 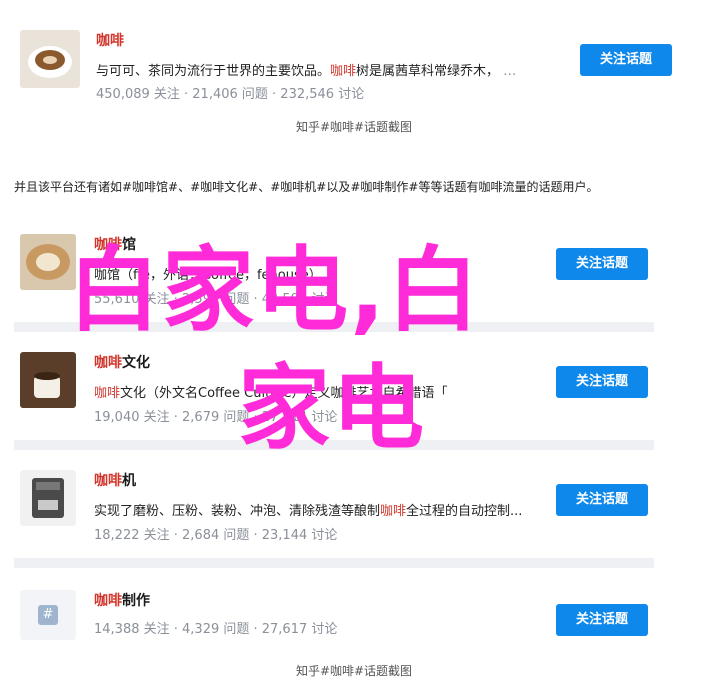 I want to click on title-rest: 文化, so click(x=136, y=363).